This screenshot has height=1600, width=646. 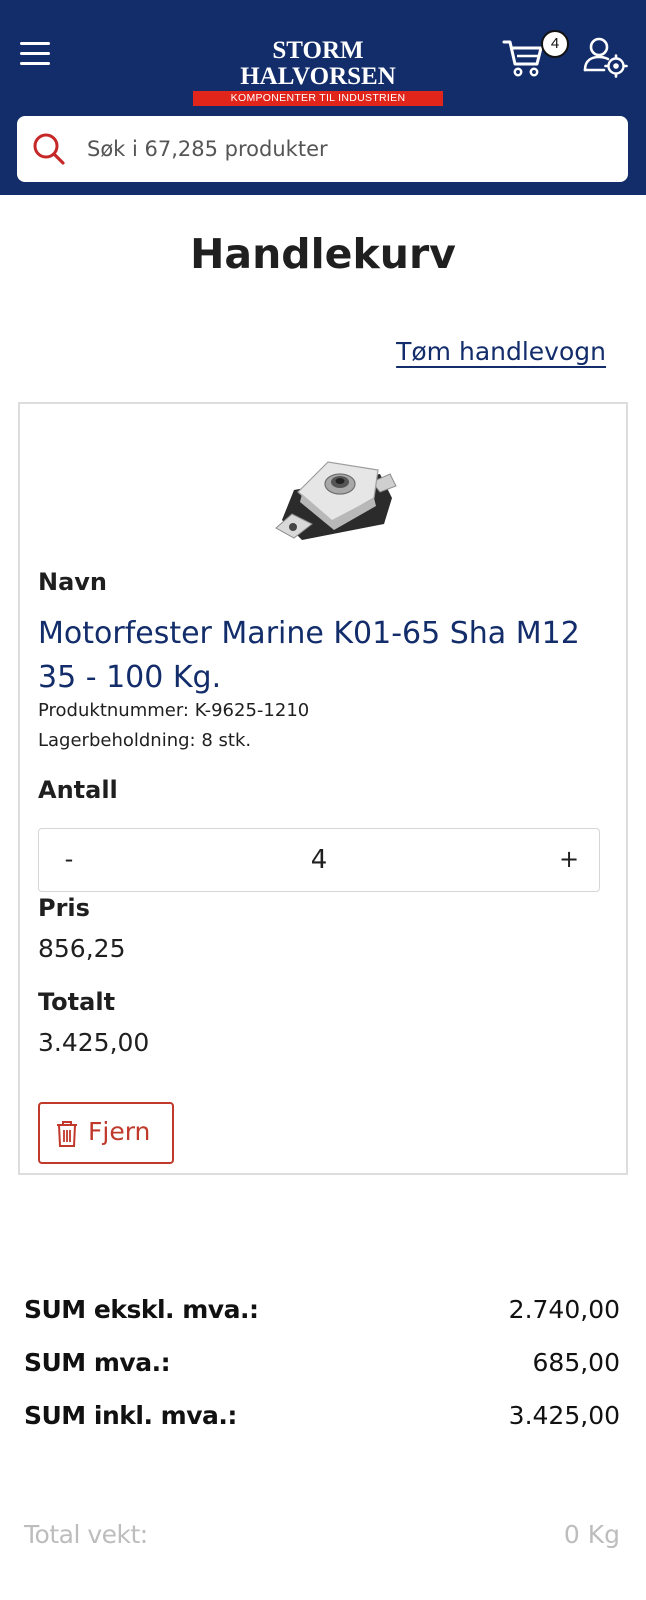 I want to click on clear-cart-link: Tøm handlevogn, so click(x=501, y=351).